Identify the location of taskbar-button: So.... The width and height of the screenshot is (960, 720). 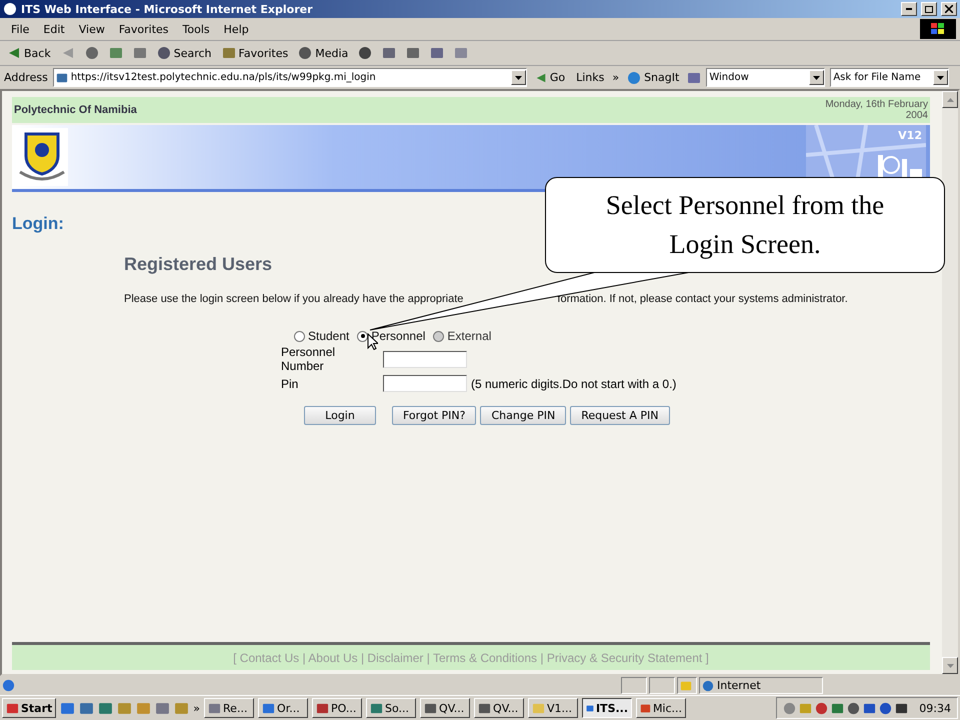
(391, 708).